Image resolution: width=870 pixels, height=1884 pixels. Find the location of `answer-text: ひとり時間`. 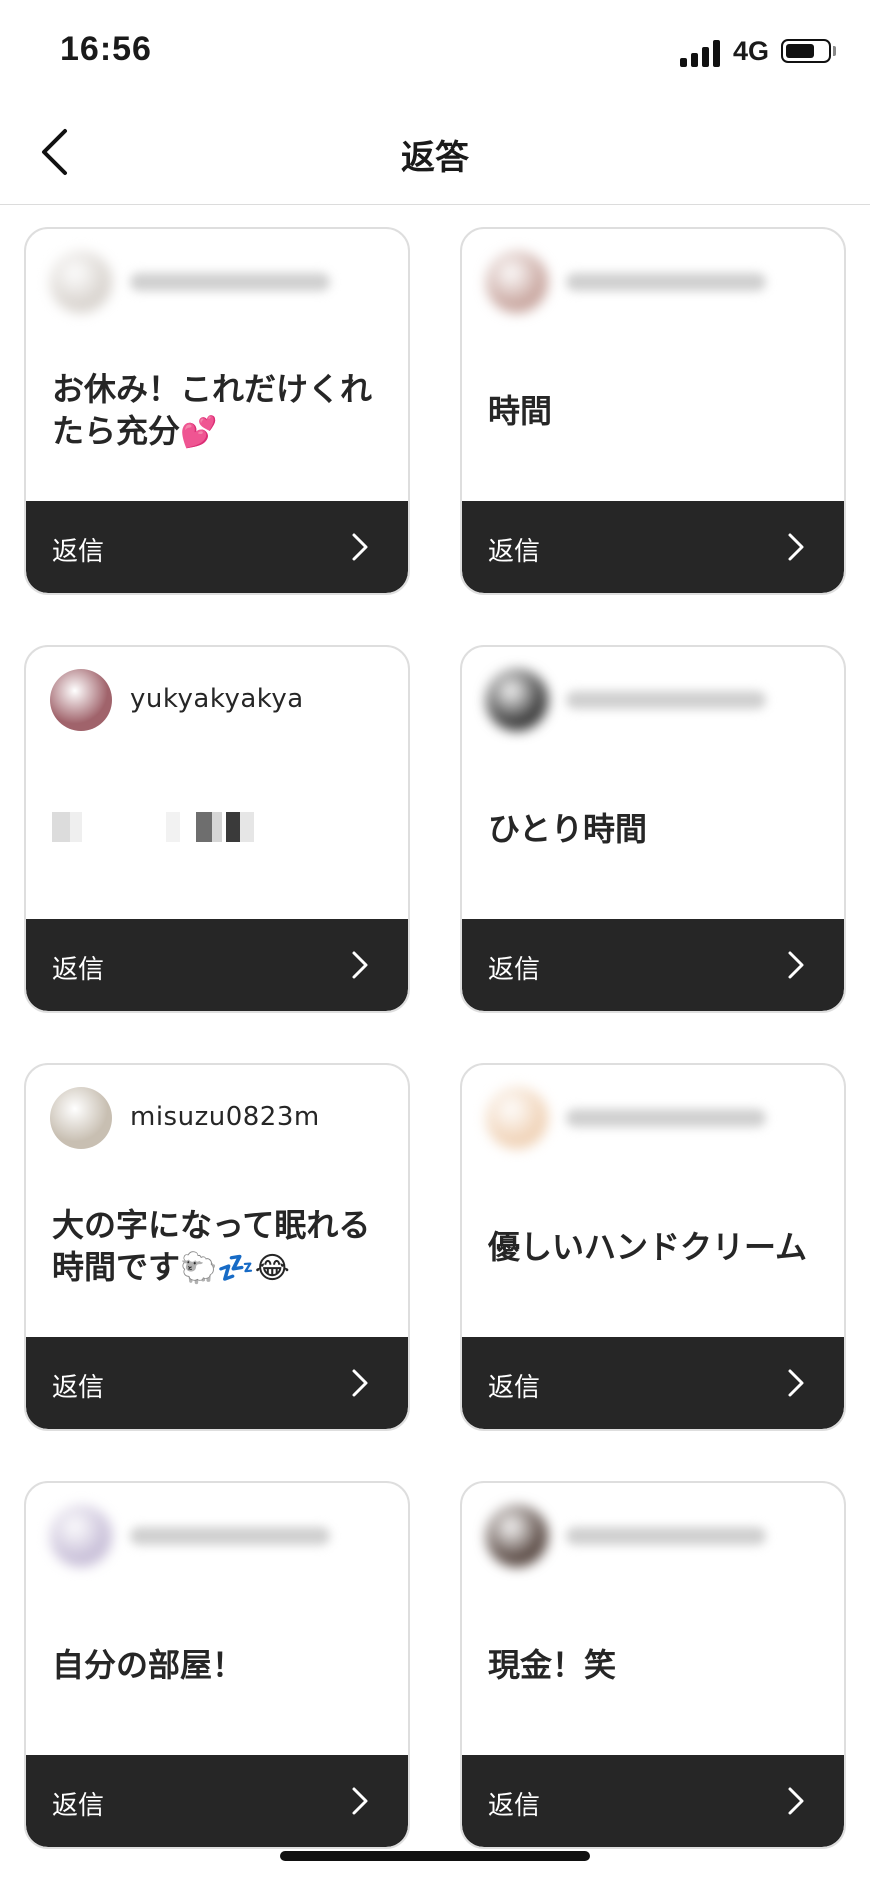

answer-text: ひとり時間 is located at coordinates (567, 829).